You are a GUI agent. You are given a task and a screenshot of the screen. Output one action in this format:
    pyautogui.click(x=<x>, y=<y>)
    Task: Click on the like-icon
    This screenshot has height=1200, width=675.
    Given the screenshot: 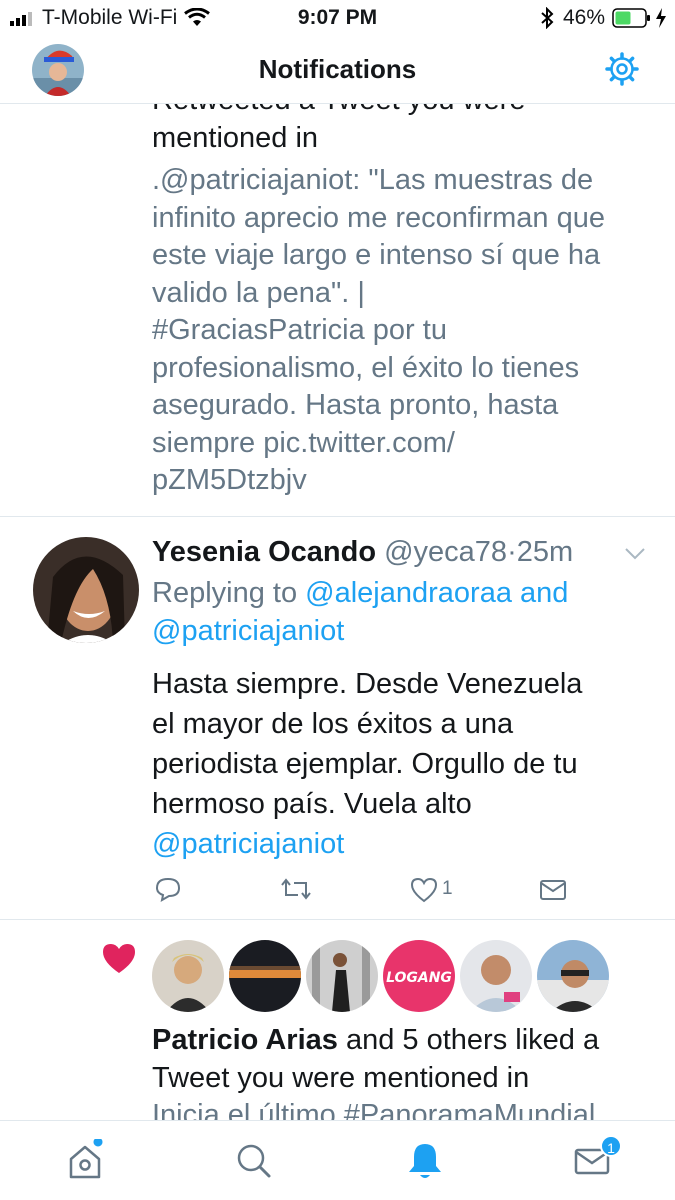 What is the action you would take?
    pyautogui.click(x=424, y=890)
    